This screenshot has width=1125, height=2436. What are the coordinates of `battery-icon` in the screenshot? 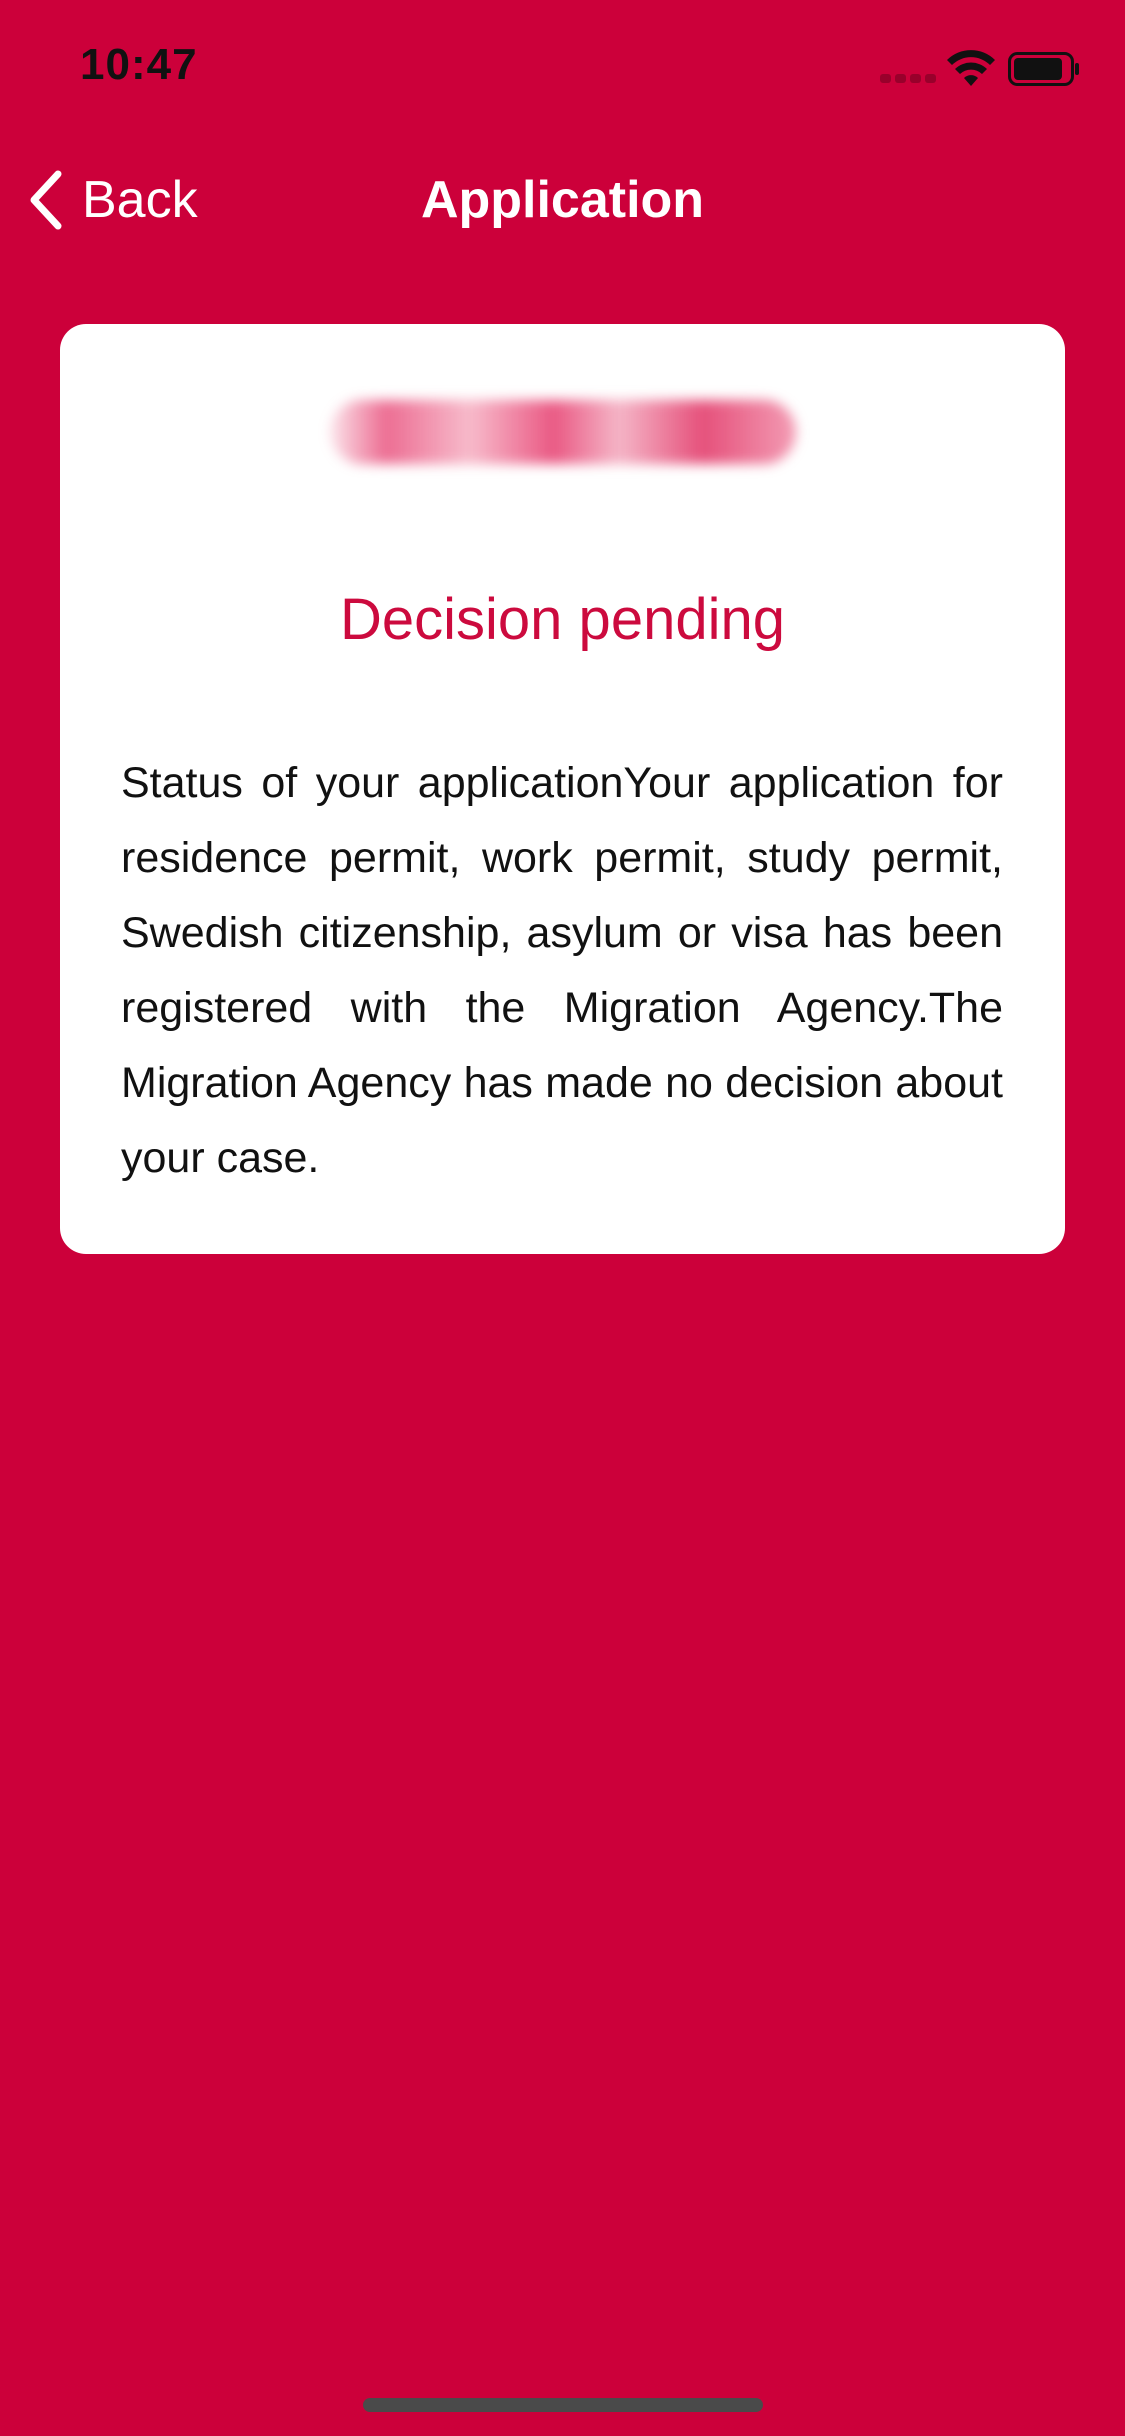 It's located at (1043, 69).